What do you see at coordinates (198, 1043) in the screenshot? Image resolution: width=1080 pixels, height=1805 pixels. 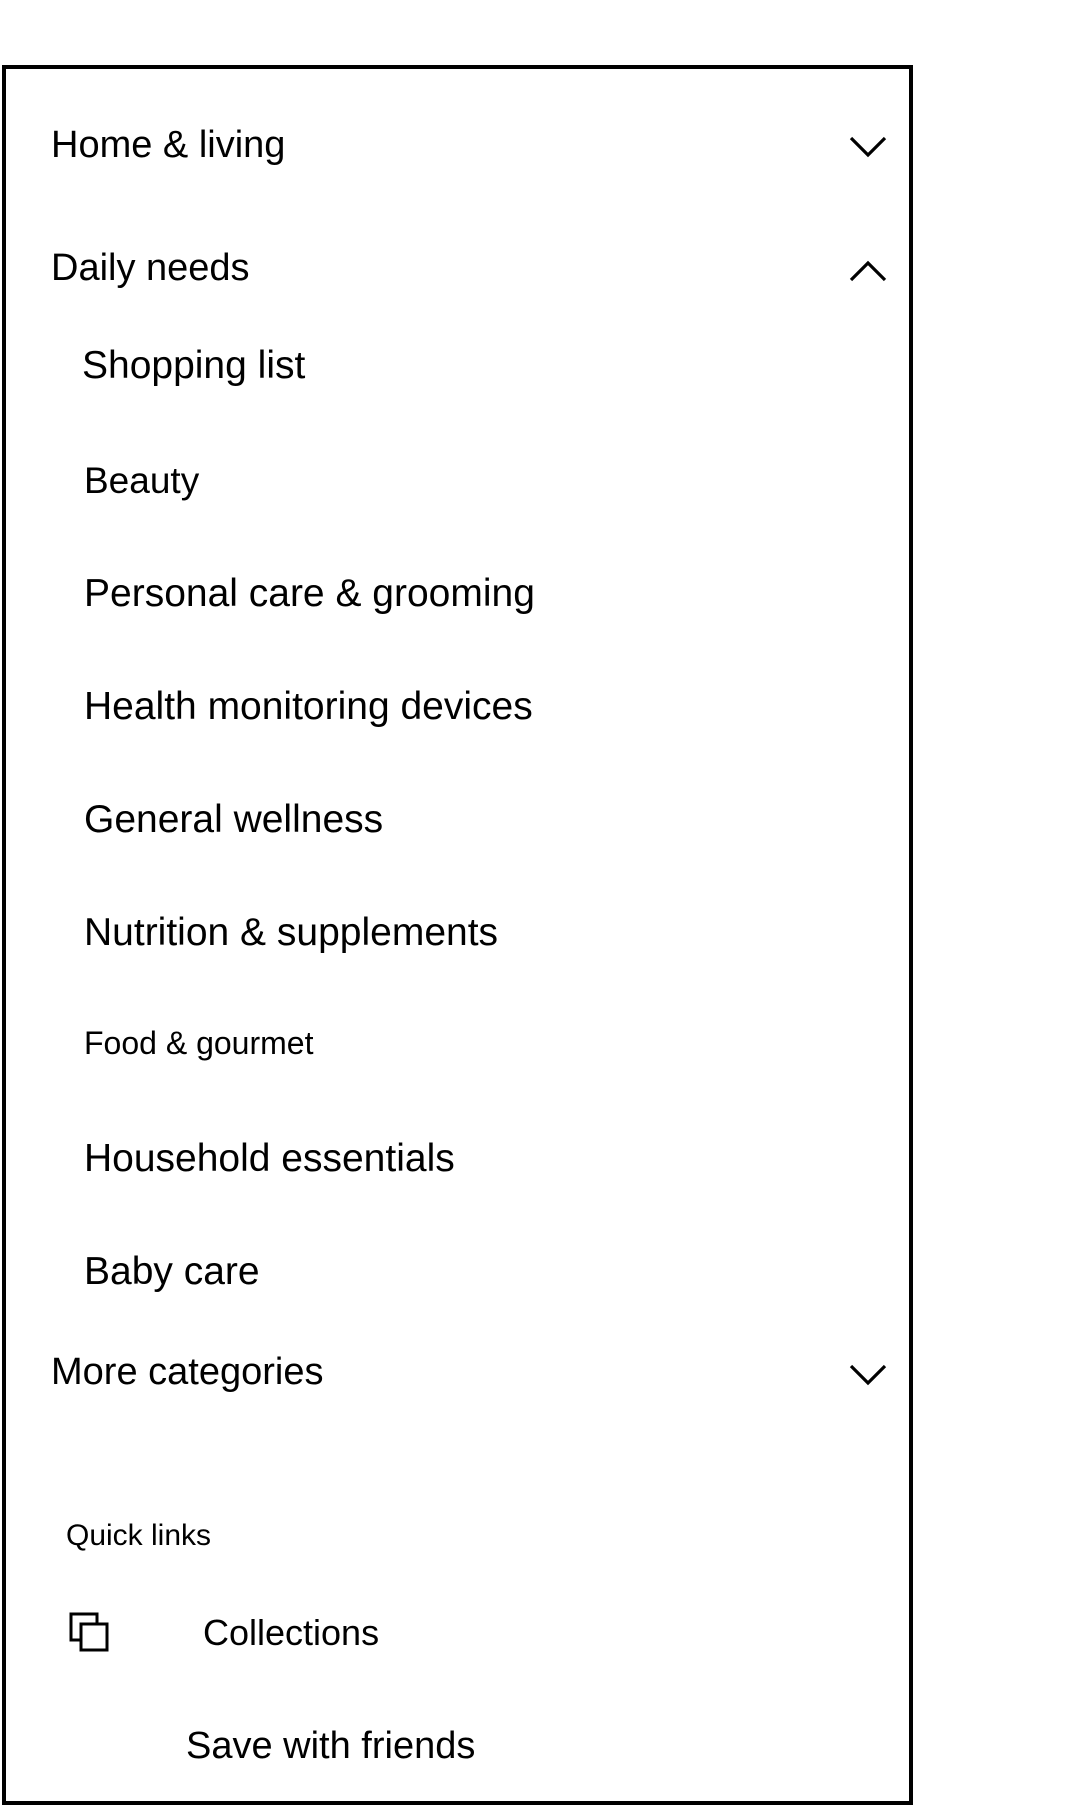 I see `subitem-food-gourmet: Food & gourmet` at bounding box center [198, 1043].